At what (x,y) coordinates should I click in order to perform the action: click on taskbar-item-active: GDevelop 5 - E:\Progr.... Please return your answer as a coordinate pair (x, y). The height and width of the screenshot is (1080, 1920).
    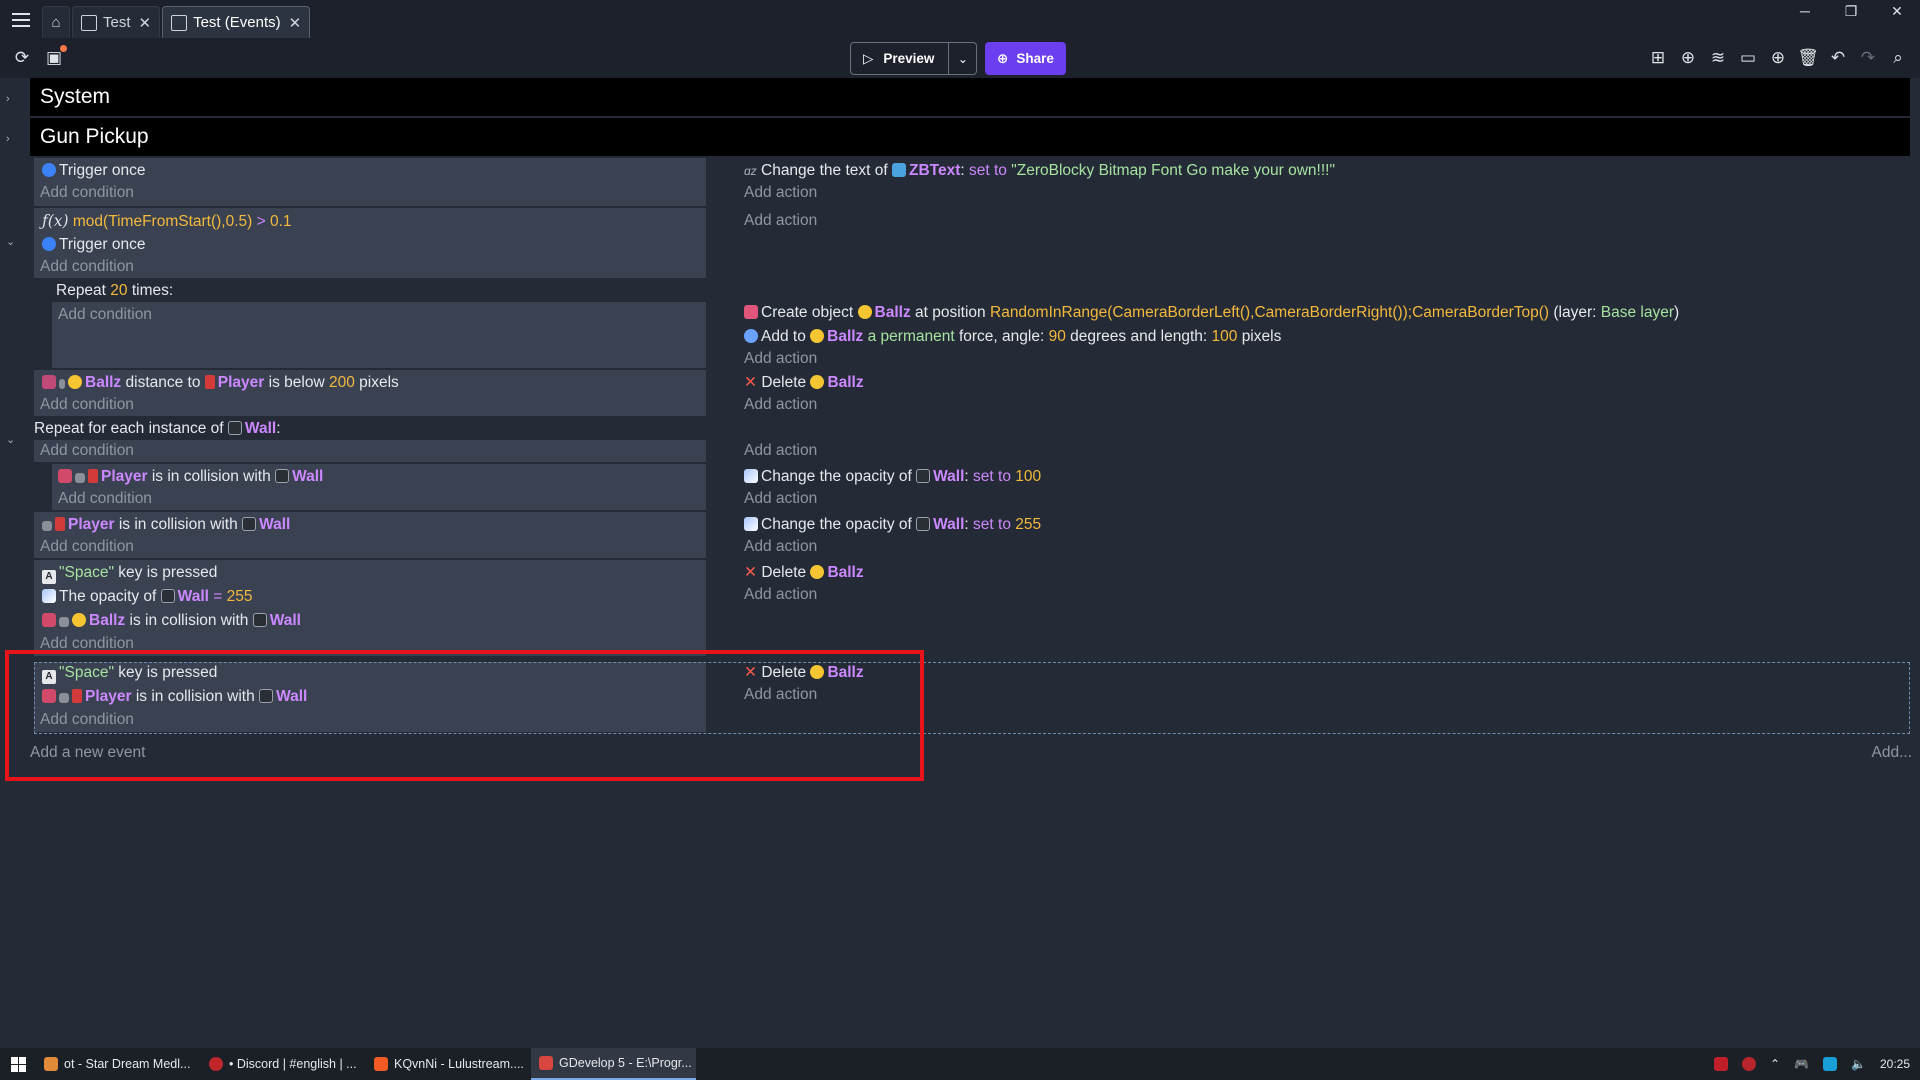
    Looking at the image, I should click on (613, 1064).